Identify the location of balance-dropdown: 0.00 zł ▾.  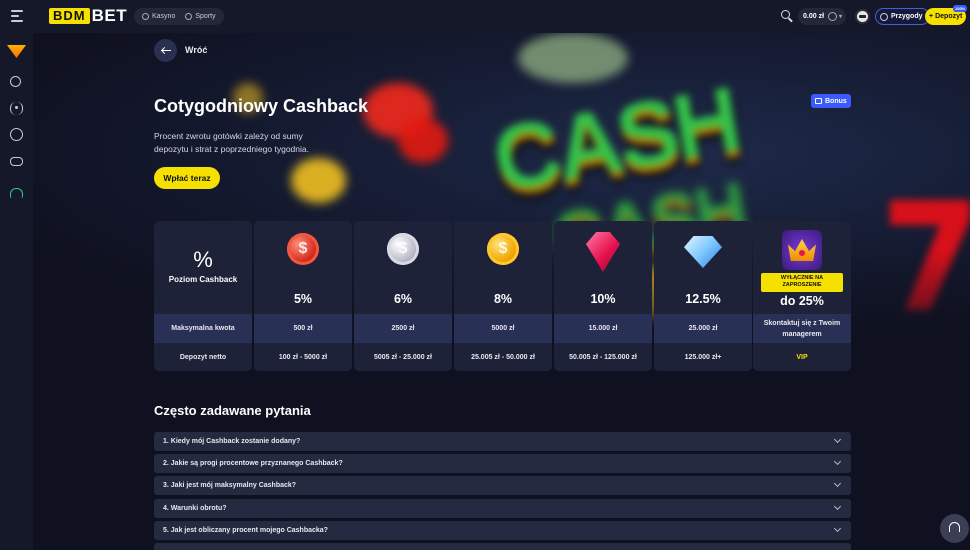
(822, 16).